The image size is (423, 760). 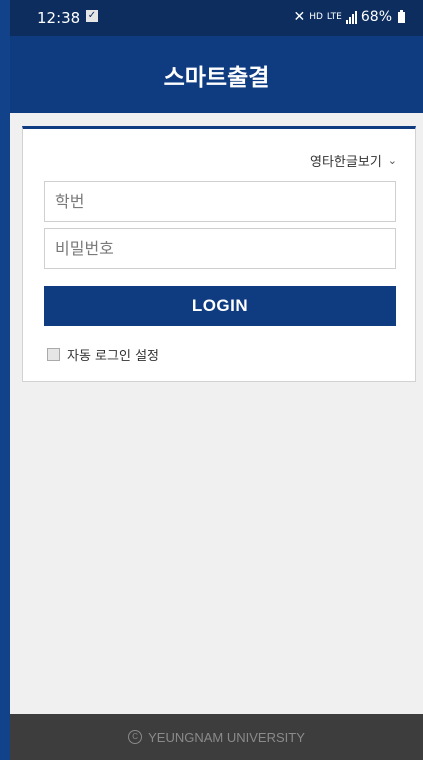 I want to click on auto-login-checkbox, so click(x=53, y=354).